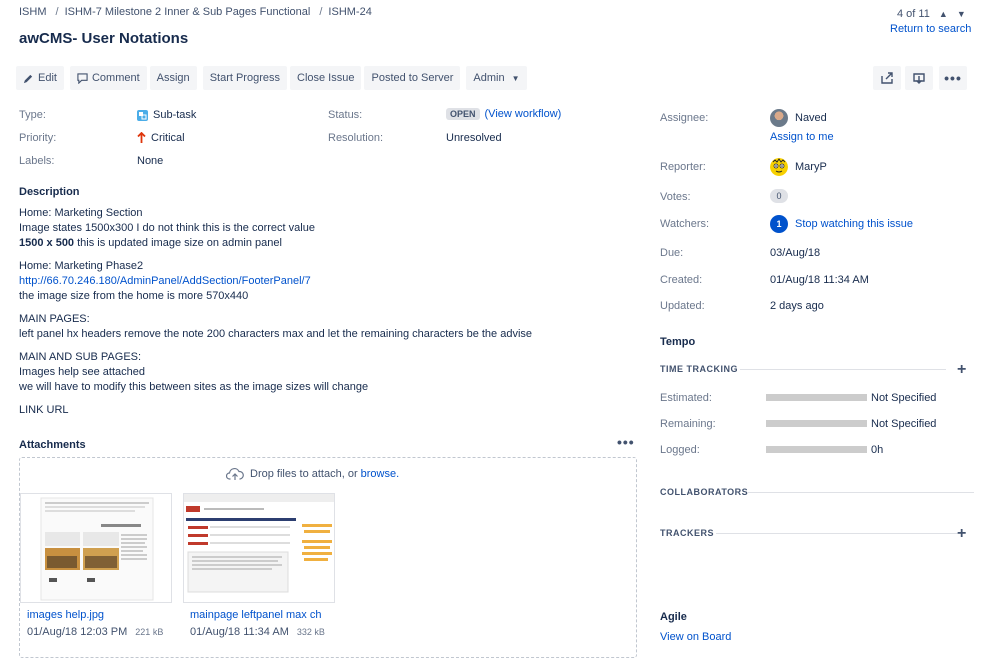  I want to click on trackers-heading: TRACKERS, so click(687, 533).